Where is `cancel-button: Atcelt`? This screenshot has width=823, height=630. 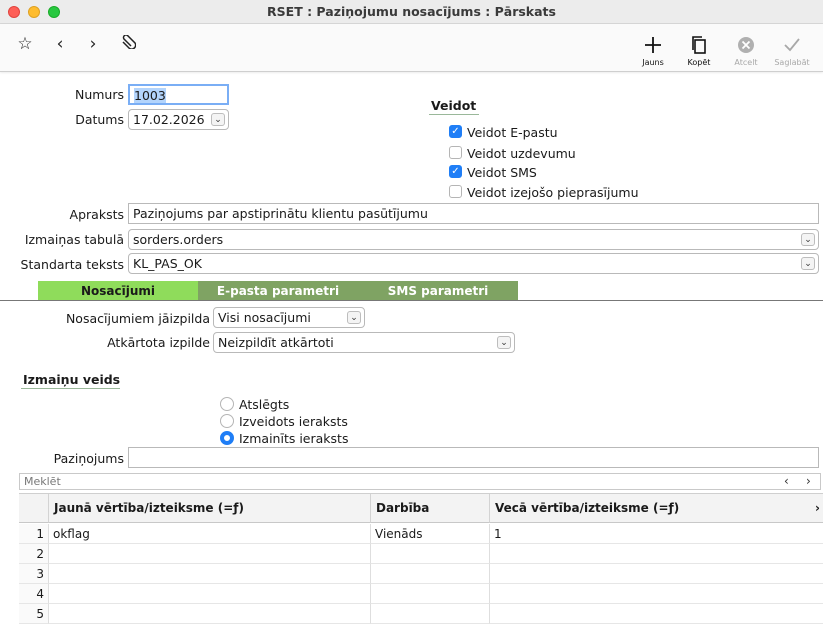
cancel-button: Atcelt is located at coordinates (746, 51).